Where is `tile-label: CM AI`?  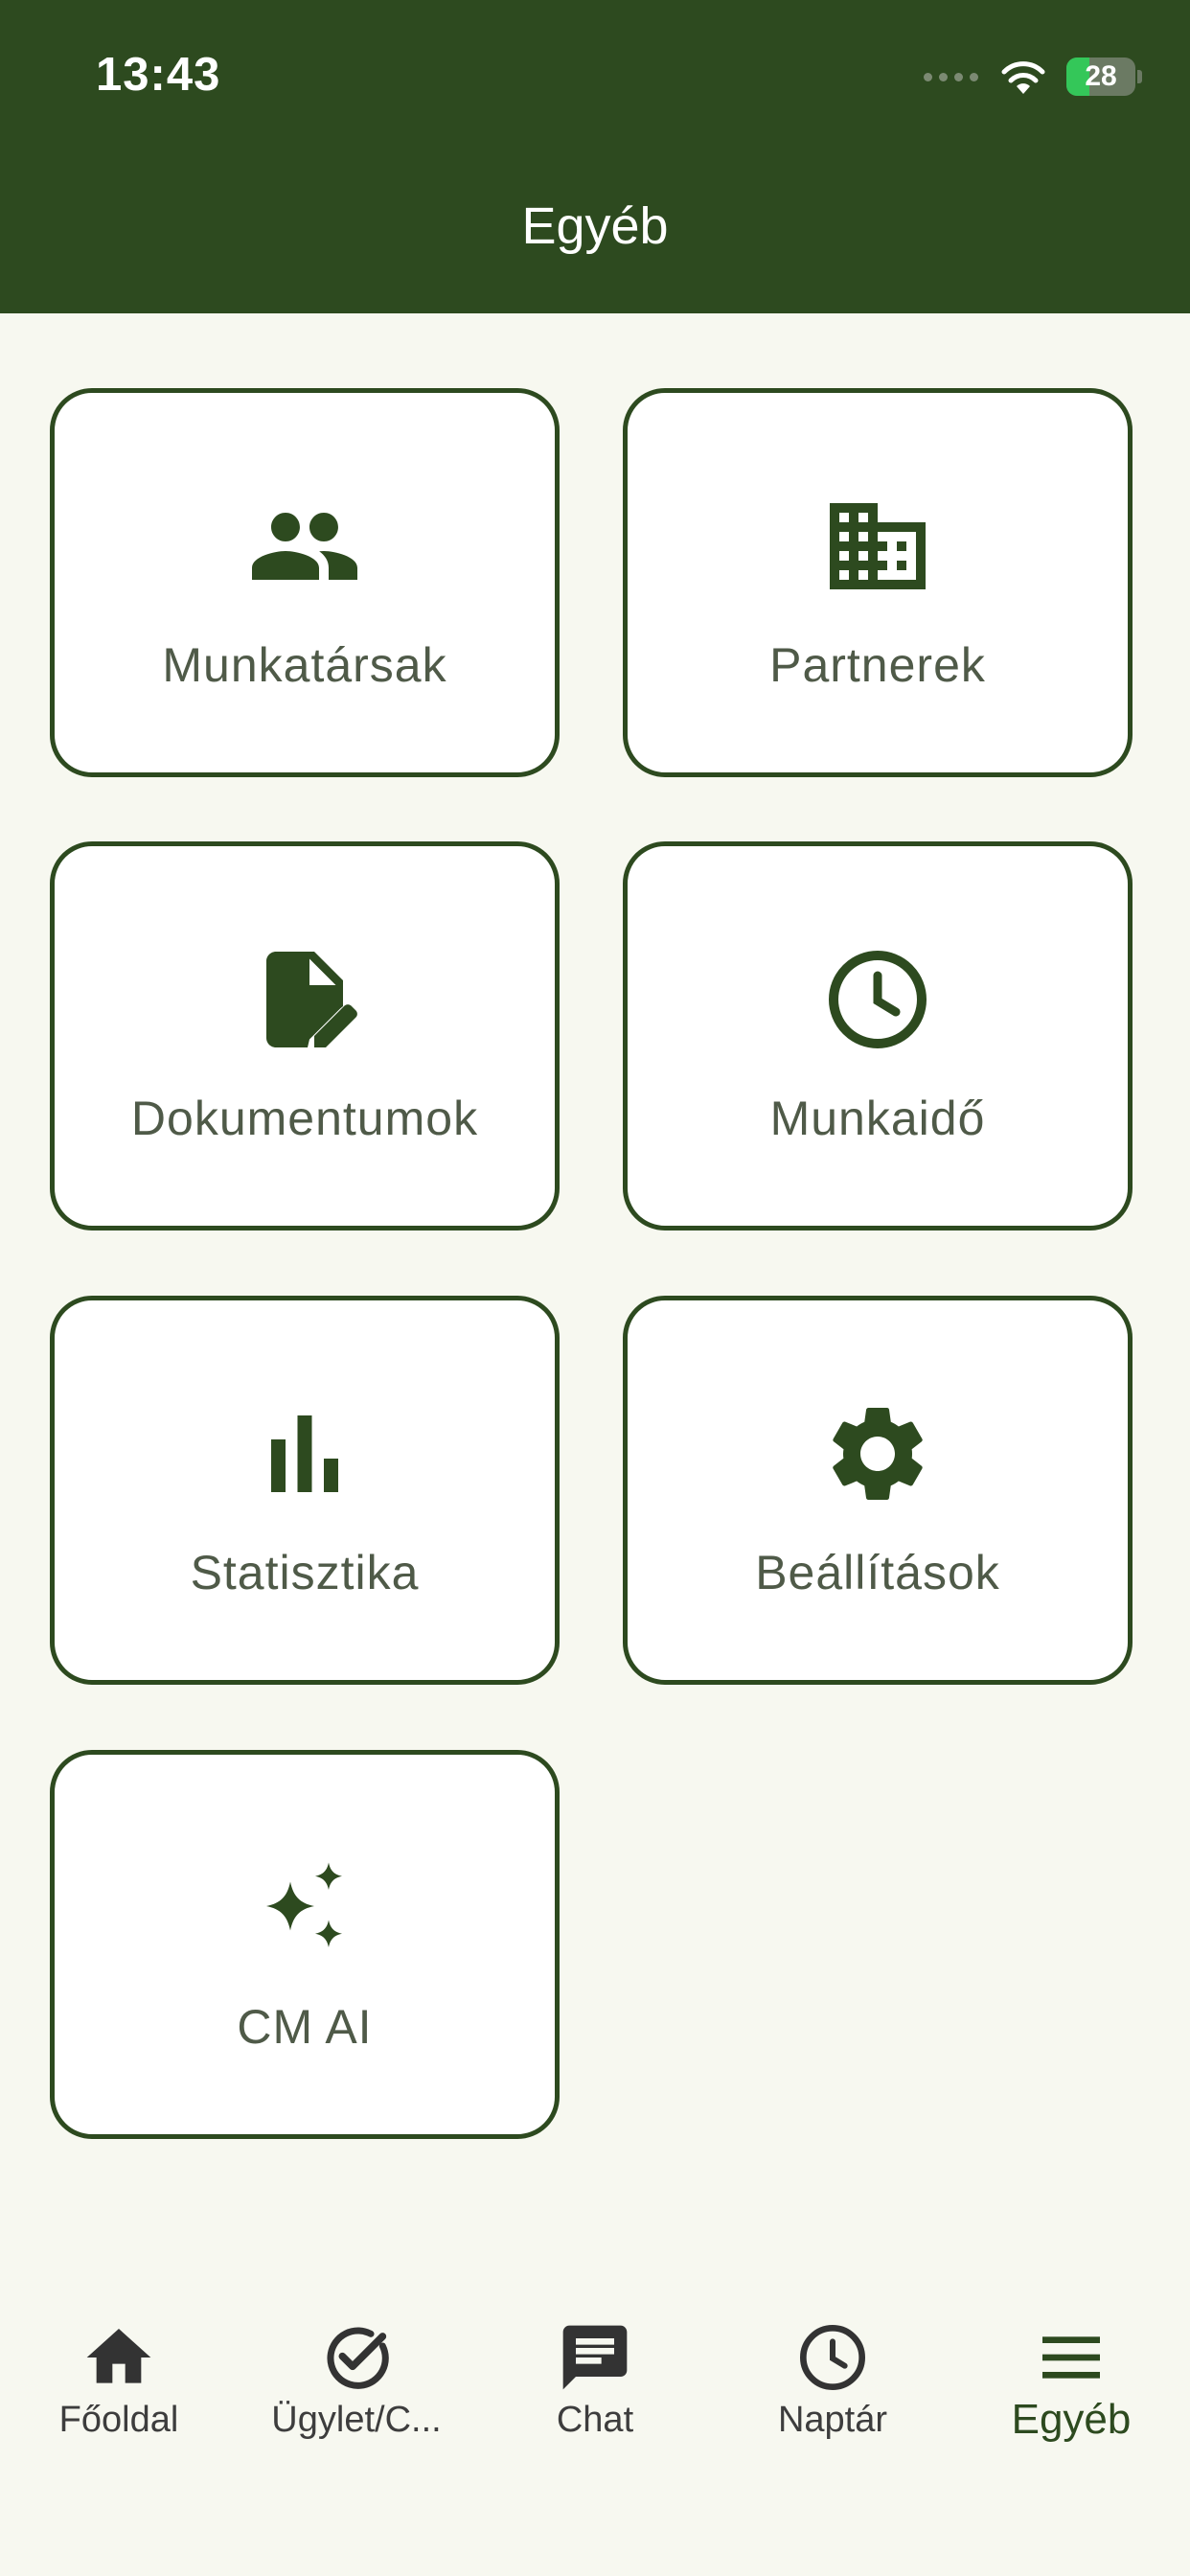
tile-label: CM AI is located at coordinates (305, 2027).